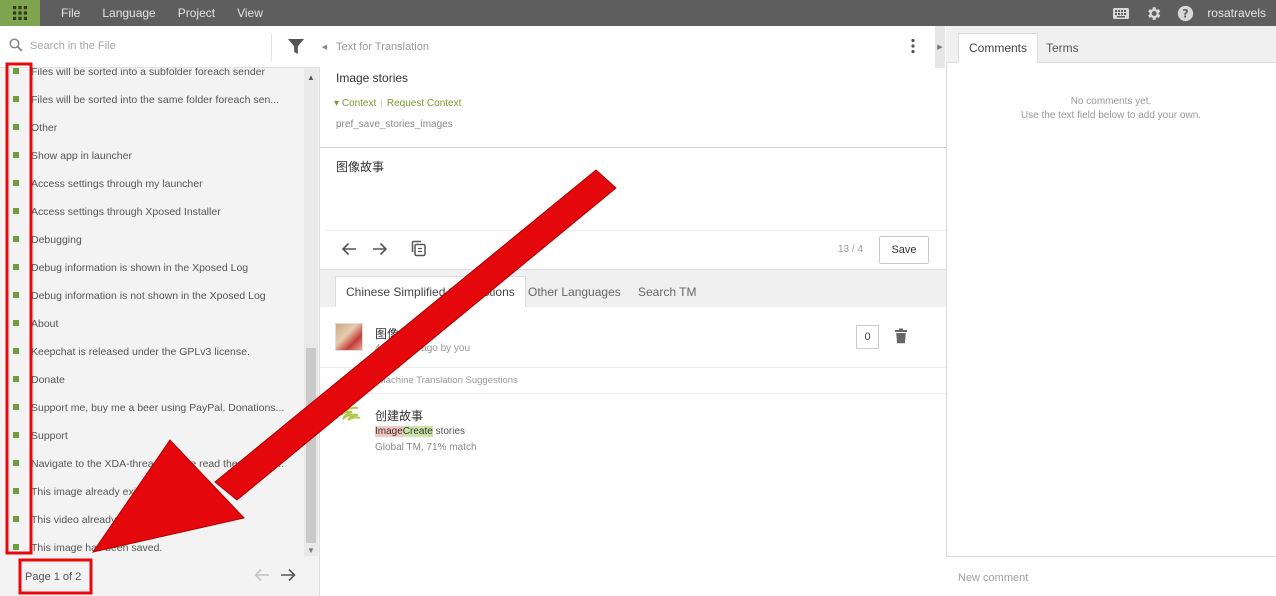 Image resolution: width=1276 pixels, height=596 pixels. Describe the element at coordinates (424, 103) in the screenshot. I see `request-context-link: Request Context` at that location.